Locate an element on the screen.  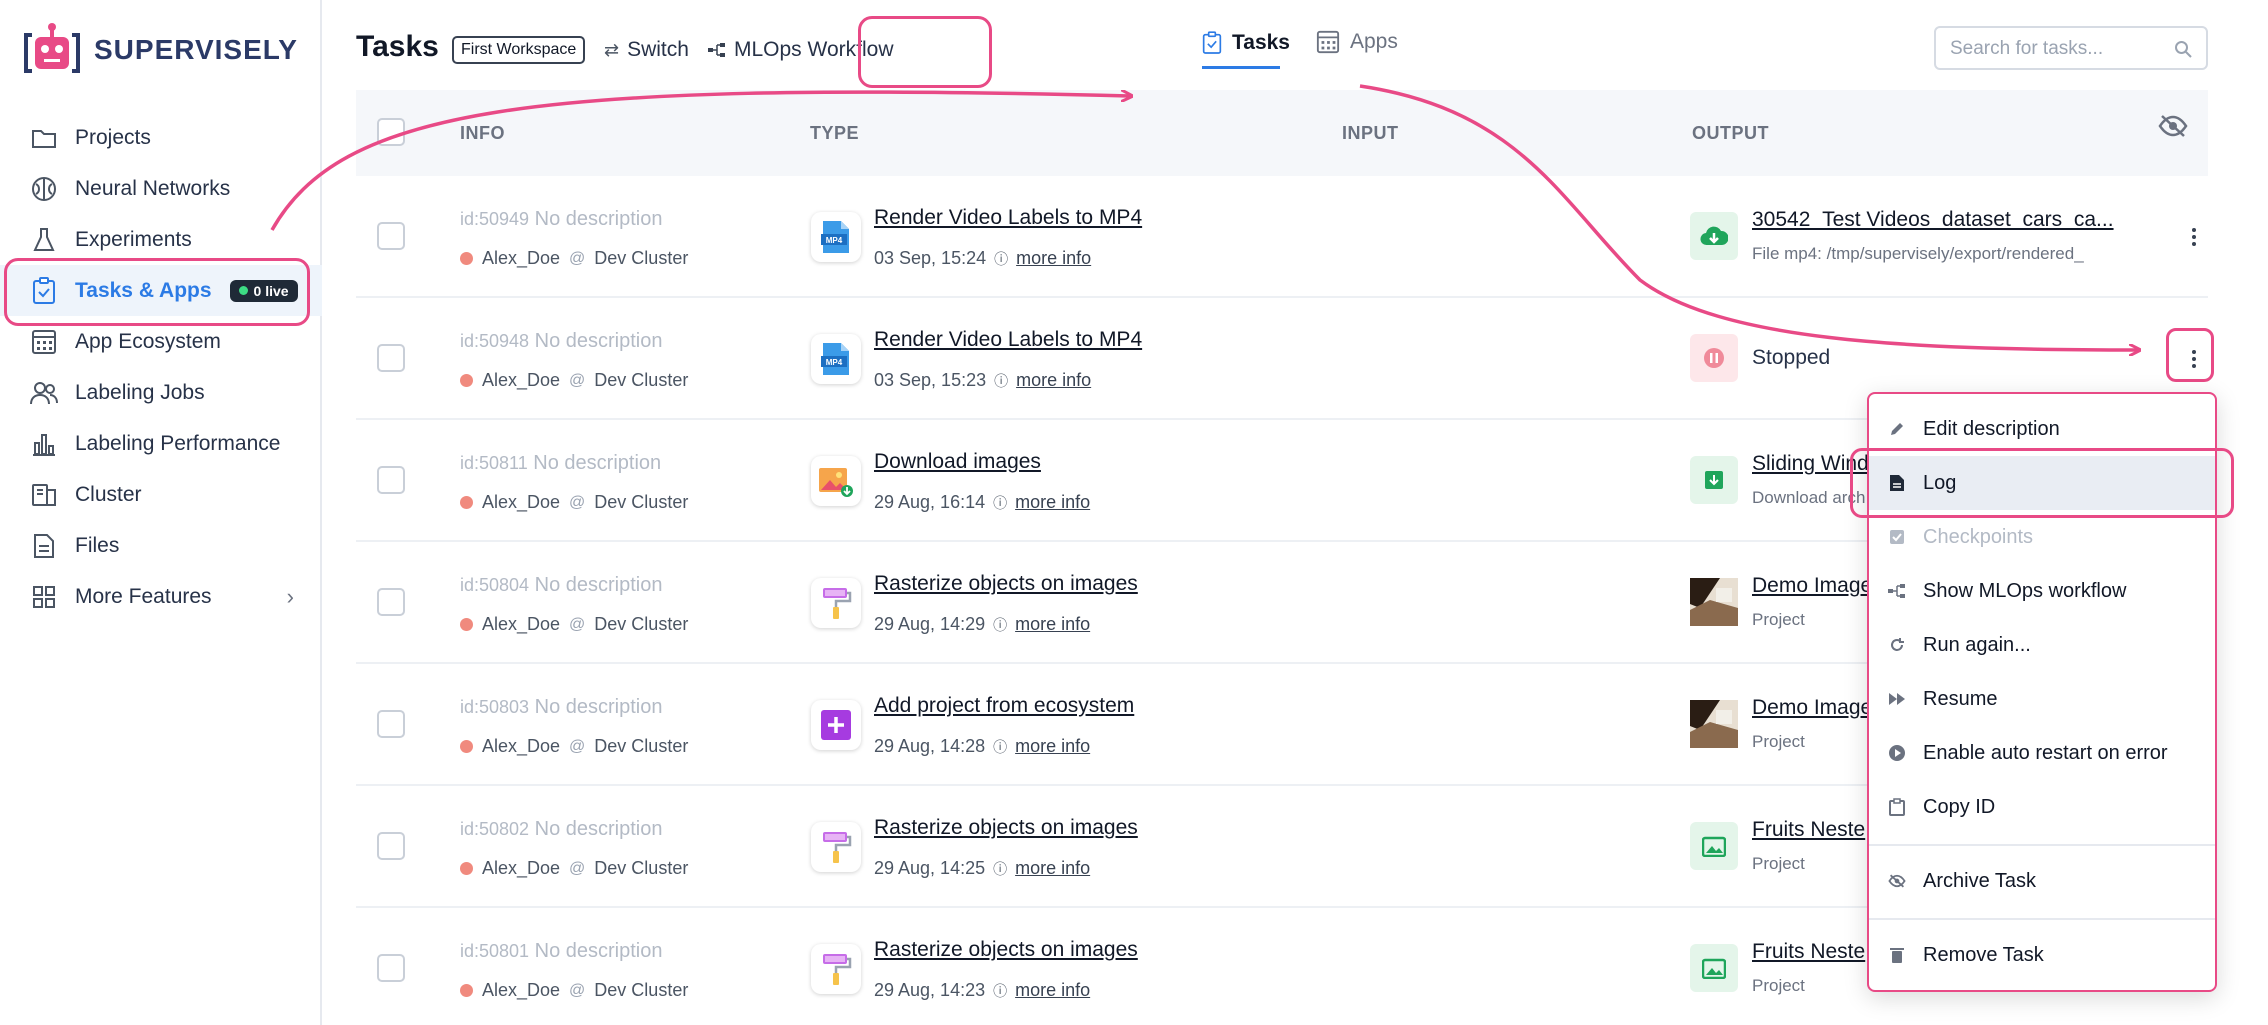
workspace-chip: First Workspace is located at coordinates (519, 50).